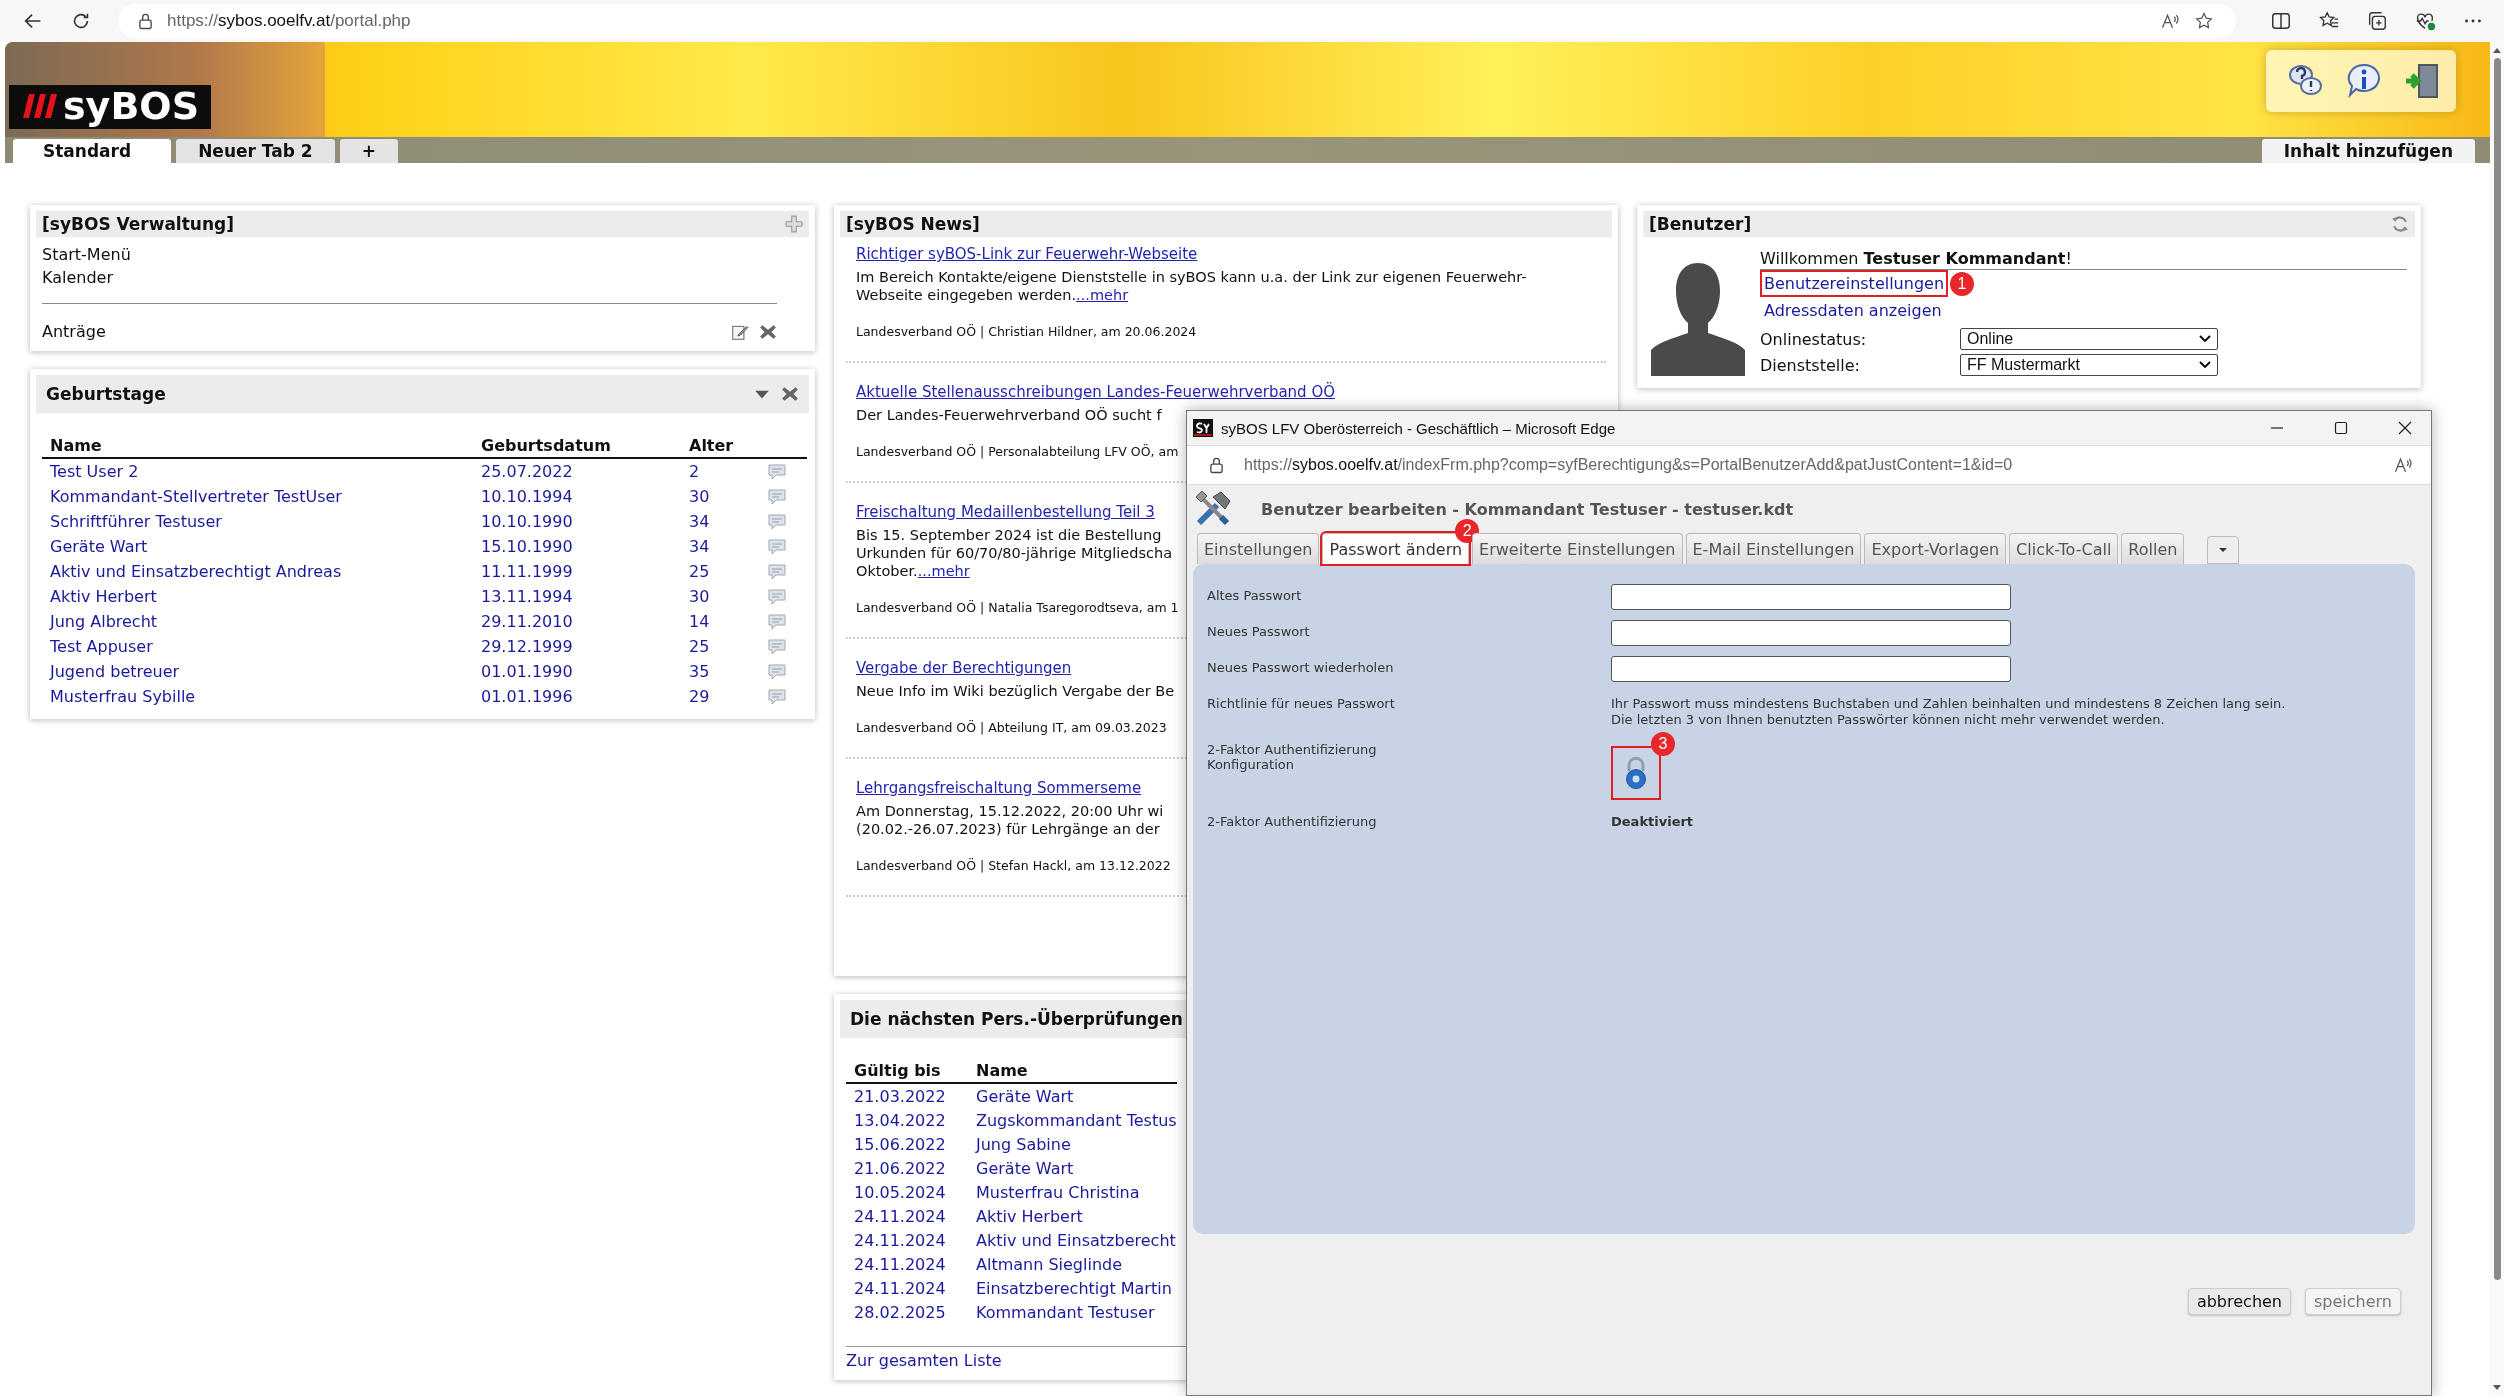 This screenshot has height=1396, width=2504. What do you see at coordinates (992, 295) in the screenshot?
I see `news-text: Webseite eingegeben werden....mehr` at bounding box center [992, 295].